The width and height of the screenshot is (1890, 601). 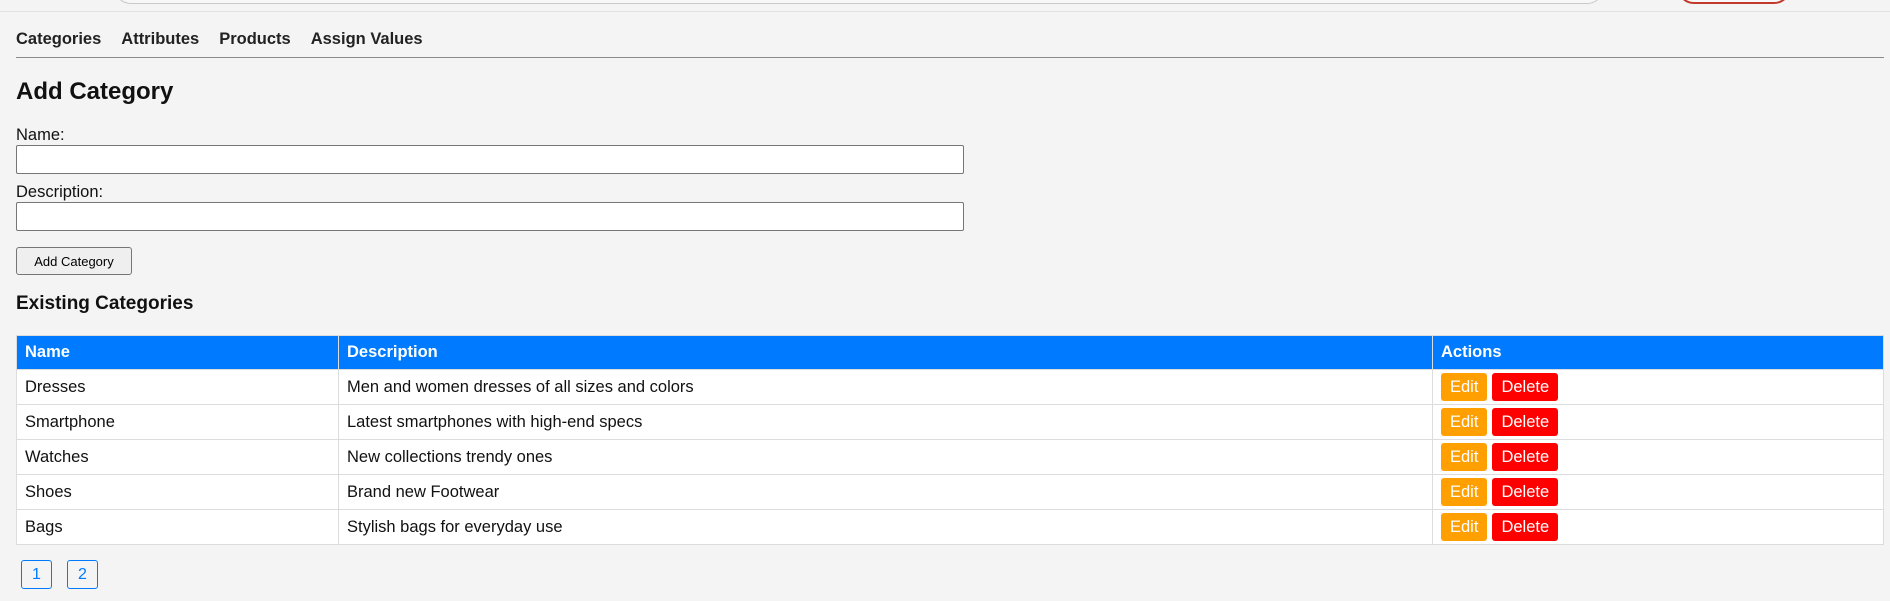 What do you see at coordinates (105, 303) in the screenshot?
I see `existing-categories-title: Existing Categories` at bounding box center [105, 303].